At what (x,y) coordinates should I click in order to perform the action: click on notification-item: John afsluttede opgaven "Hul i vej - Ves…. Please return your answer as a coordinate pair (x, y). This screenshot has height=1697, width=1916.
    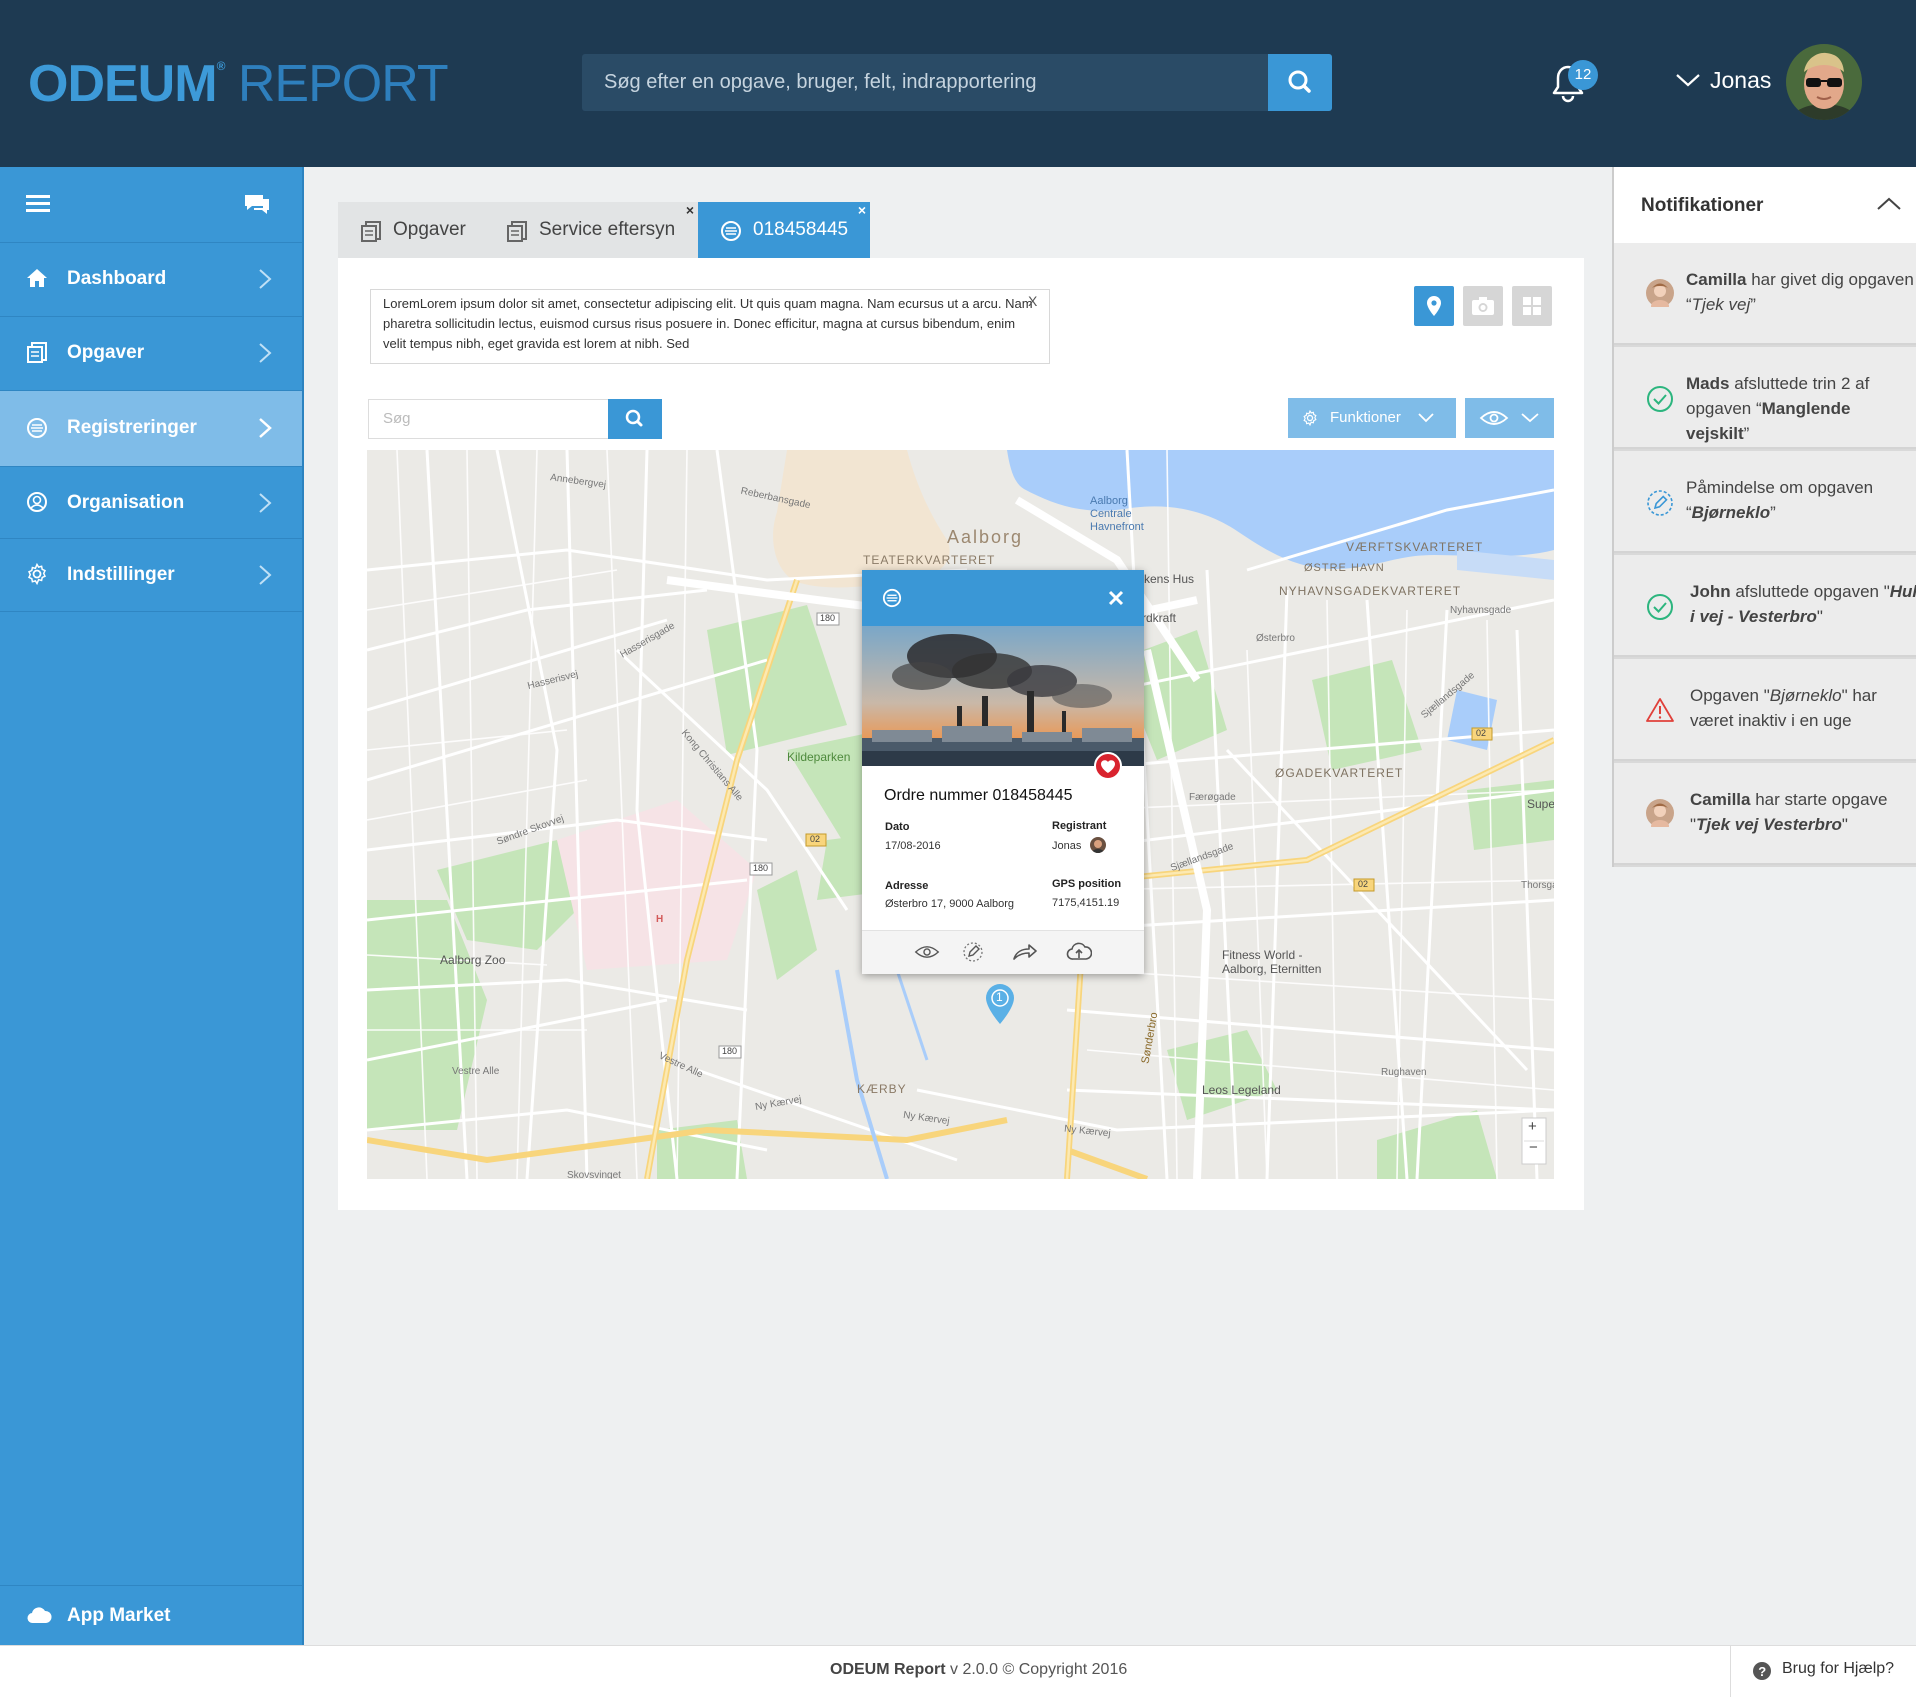
    Looking at the image, I should click on (1765, 606).